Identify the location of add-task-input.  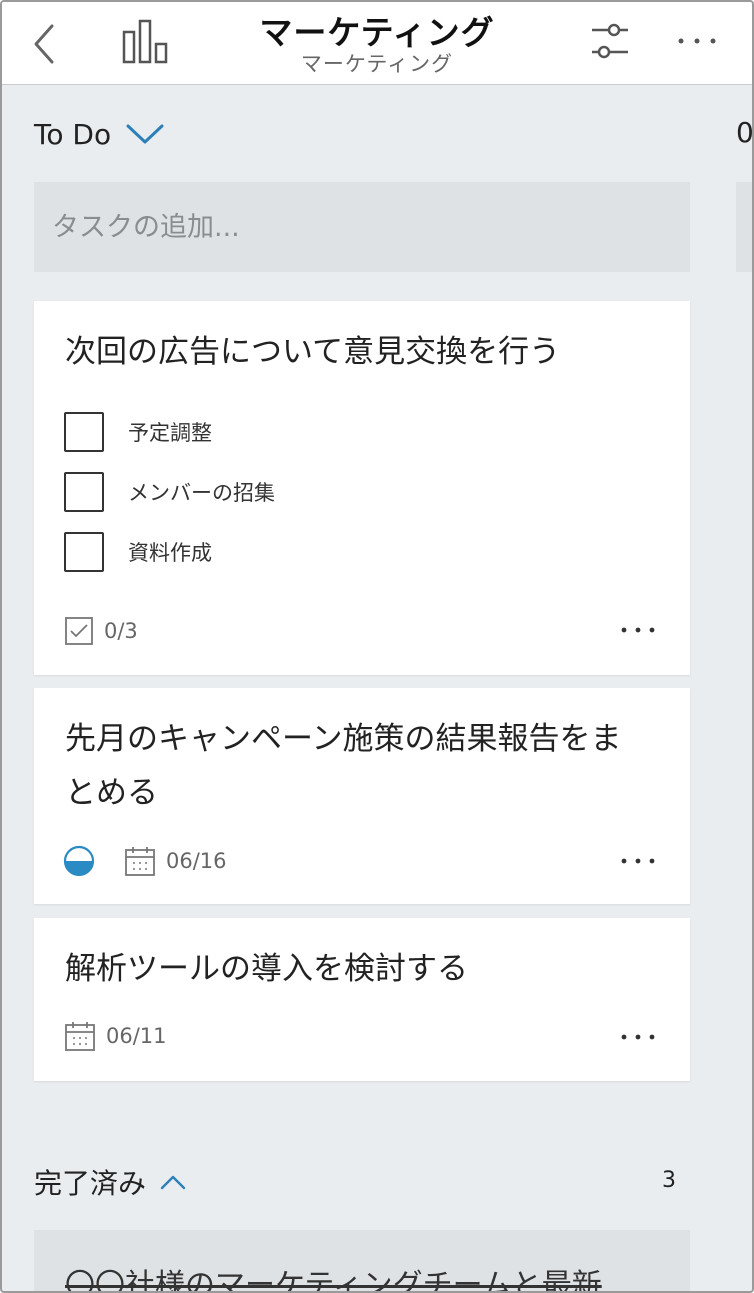
(362, 227).